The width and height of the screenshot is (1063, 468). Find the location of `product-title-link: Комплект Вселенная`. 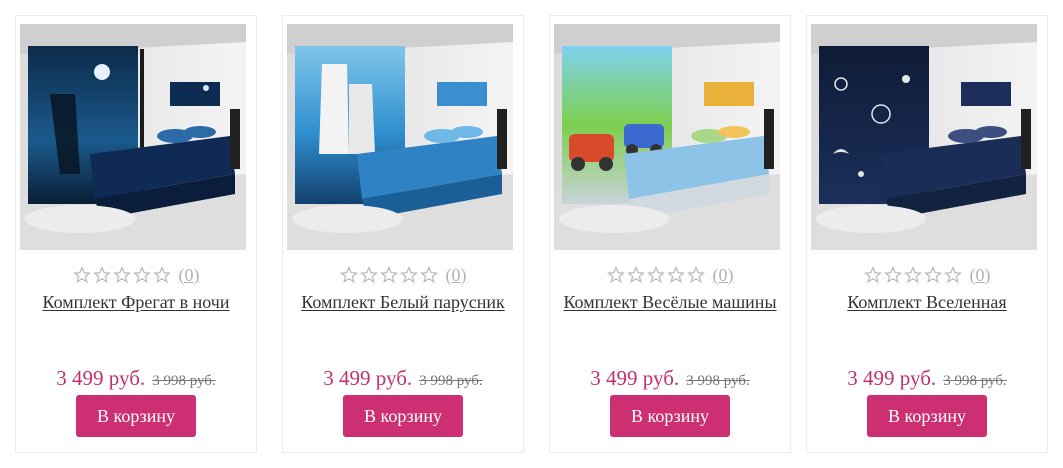

product-title-link: Комплект Вселенная is located at coordinates (927, 302).